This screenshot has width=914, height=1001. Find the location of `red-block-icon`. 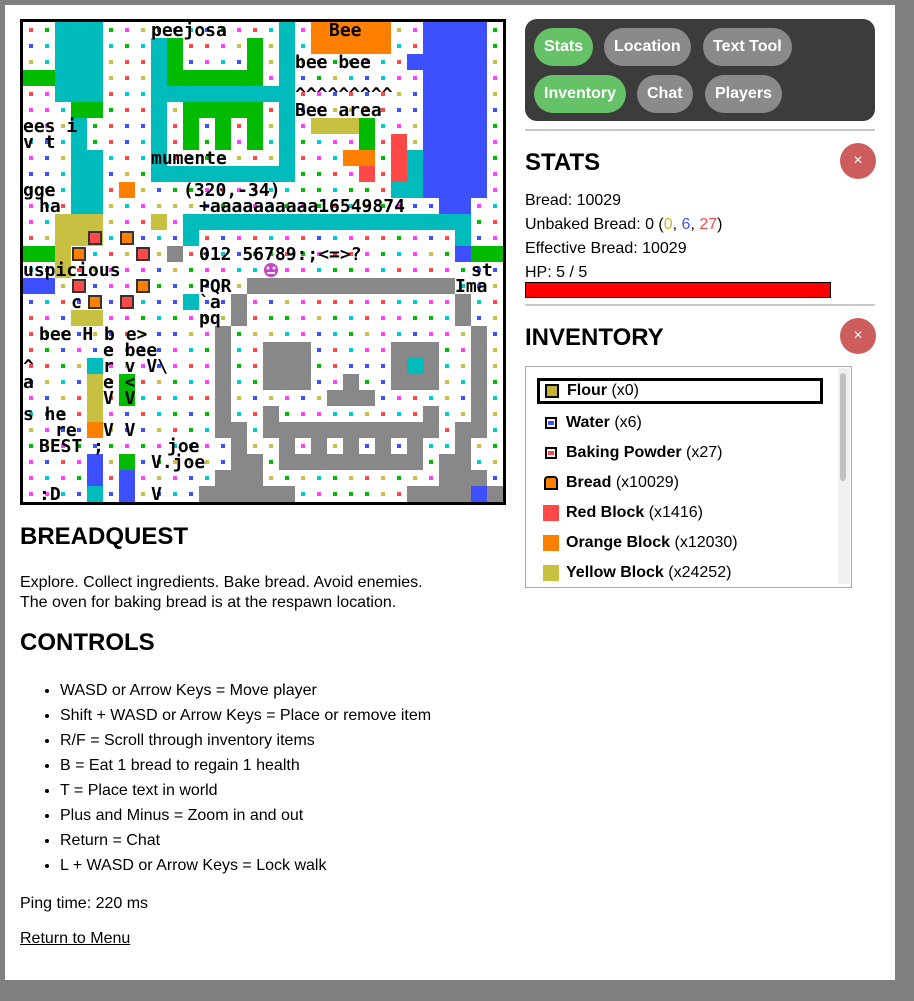

red-block-icon is located at coordinates (551, 513).